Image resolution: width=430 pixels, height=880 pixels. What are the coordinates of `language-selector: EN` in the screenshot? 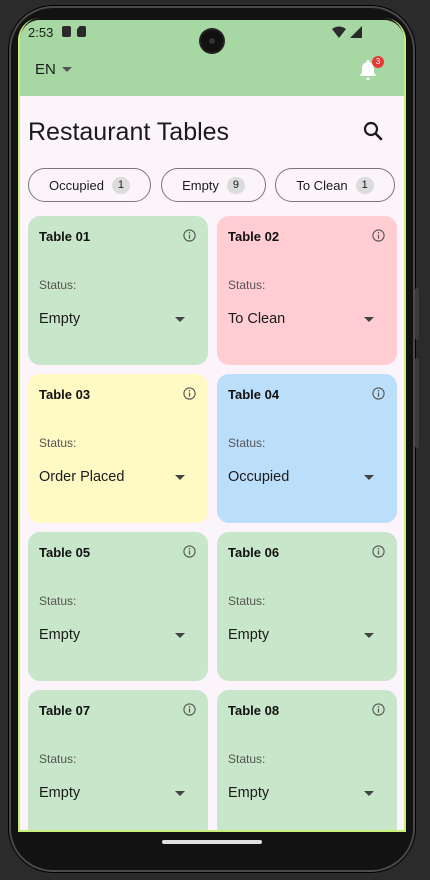 It's located at (53, 69).